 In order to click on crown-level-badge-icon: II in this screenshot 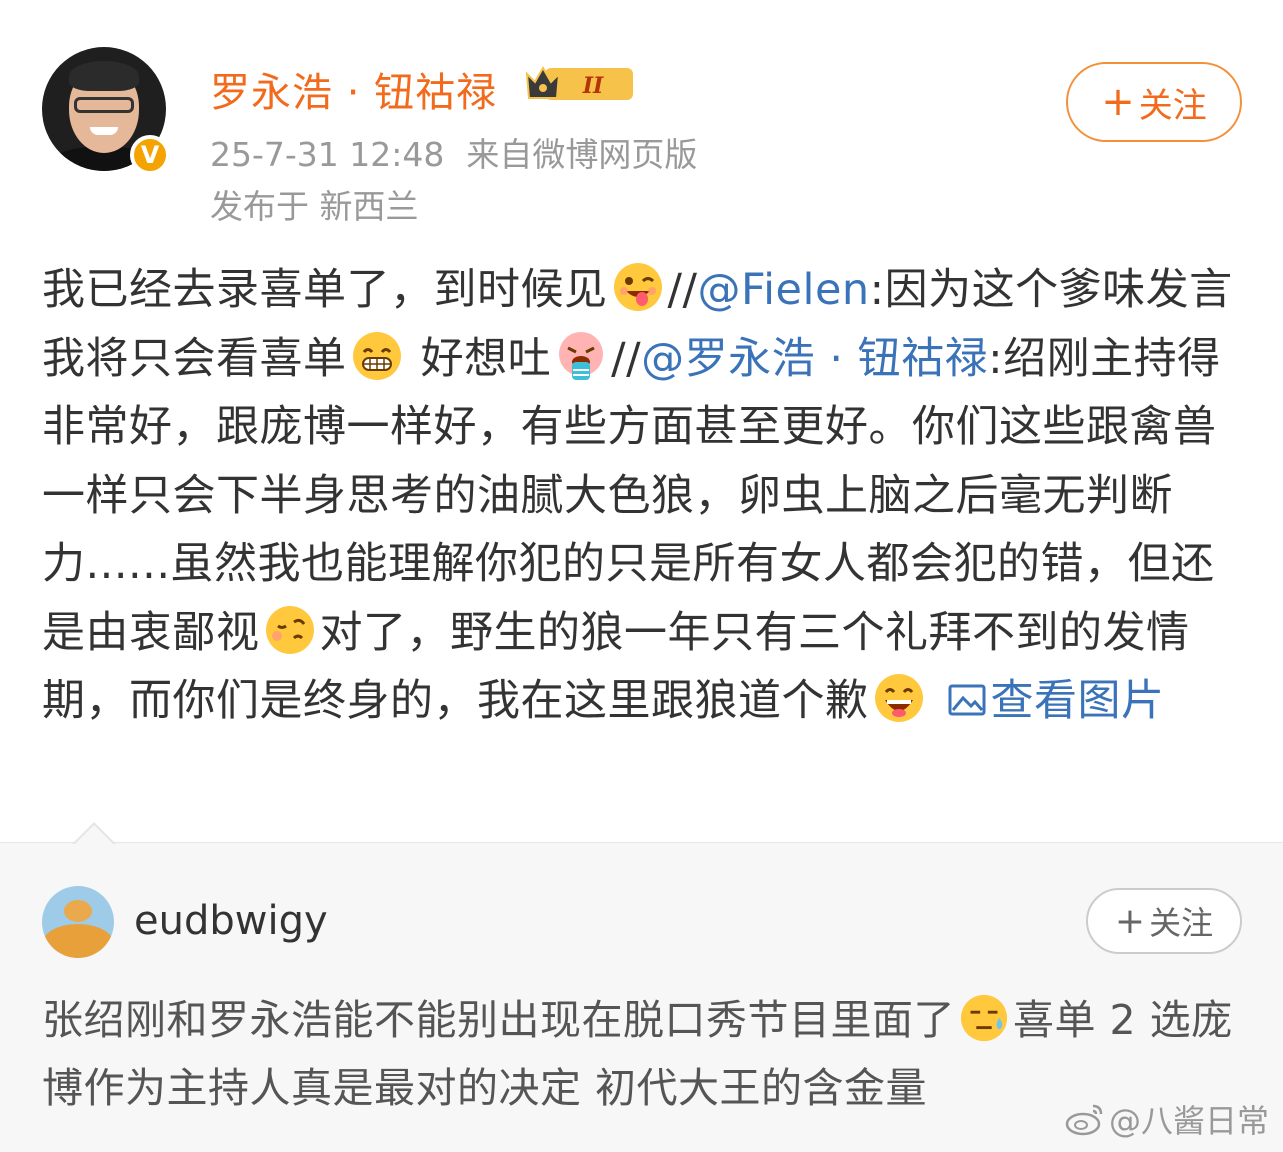, I will do `click(579, 82)`.